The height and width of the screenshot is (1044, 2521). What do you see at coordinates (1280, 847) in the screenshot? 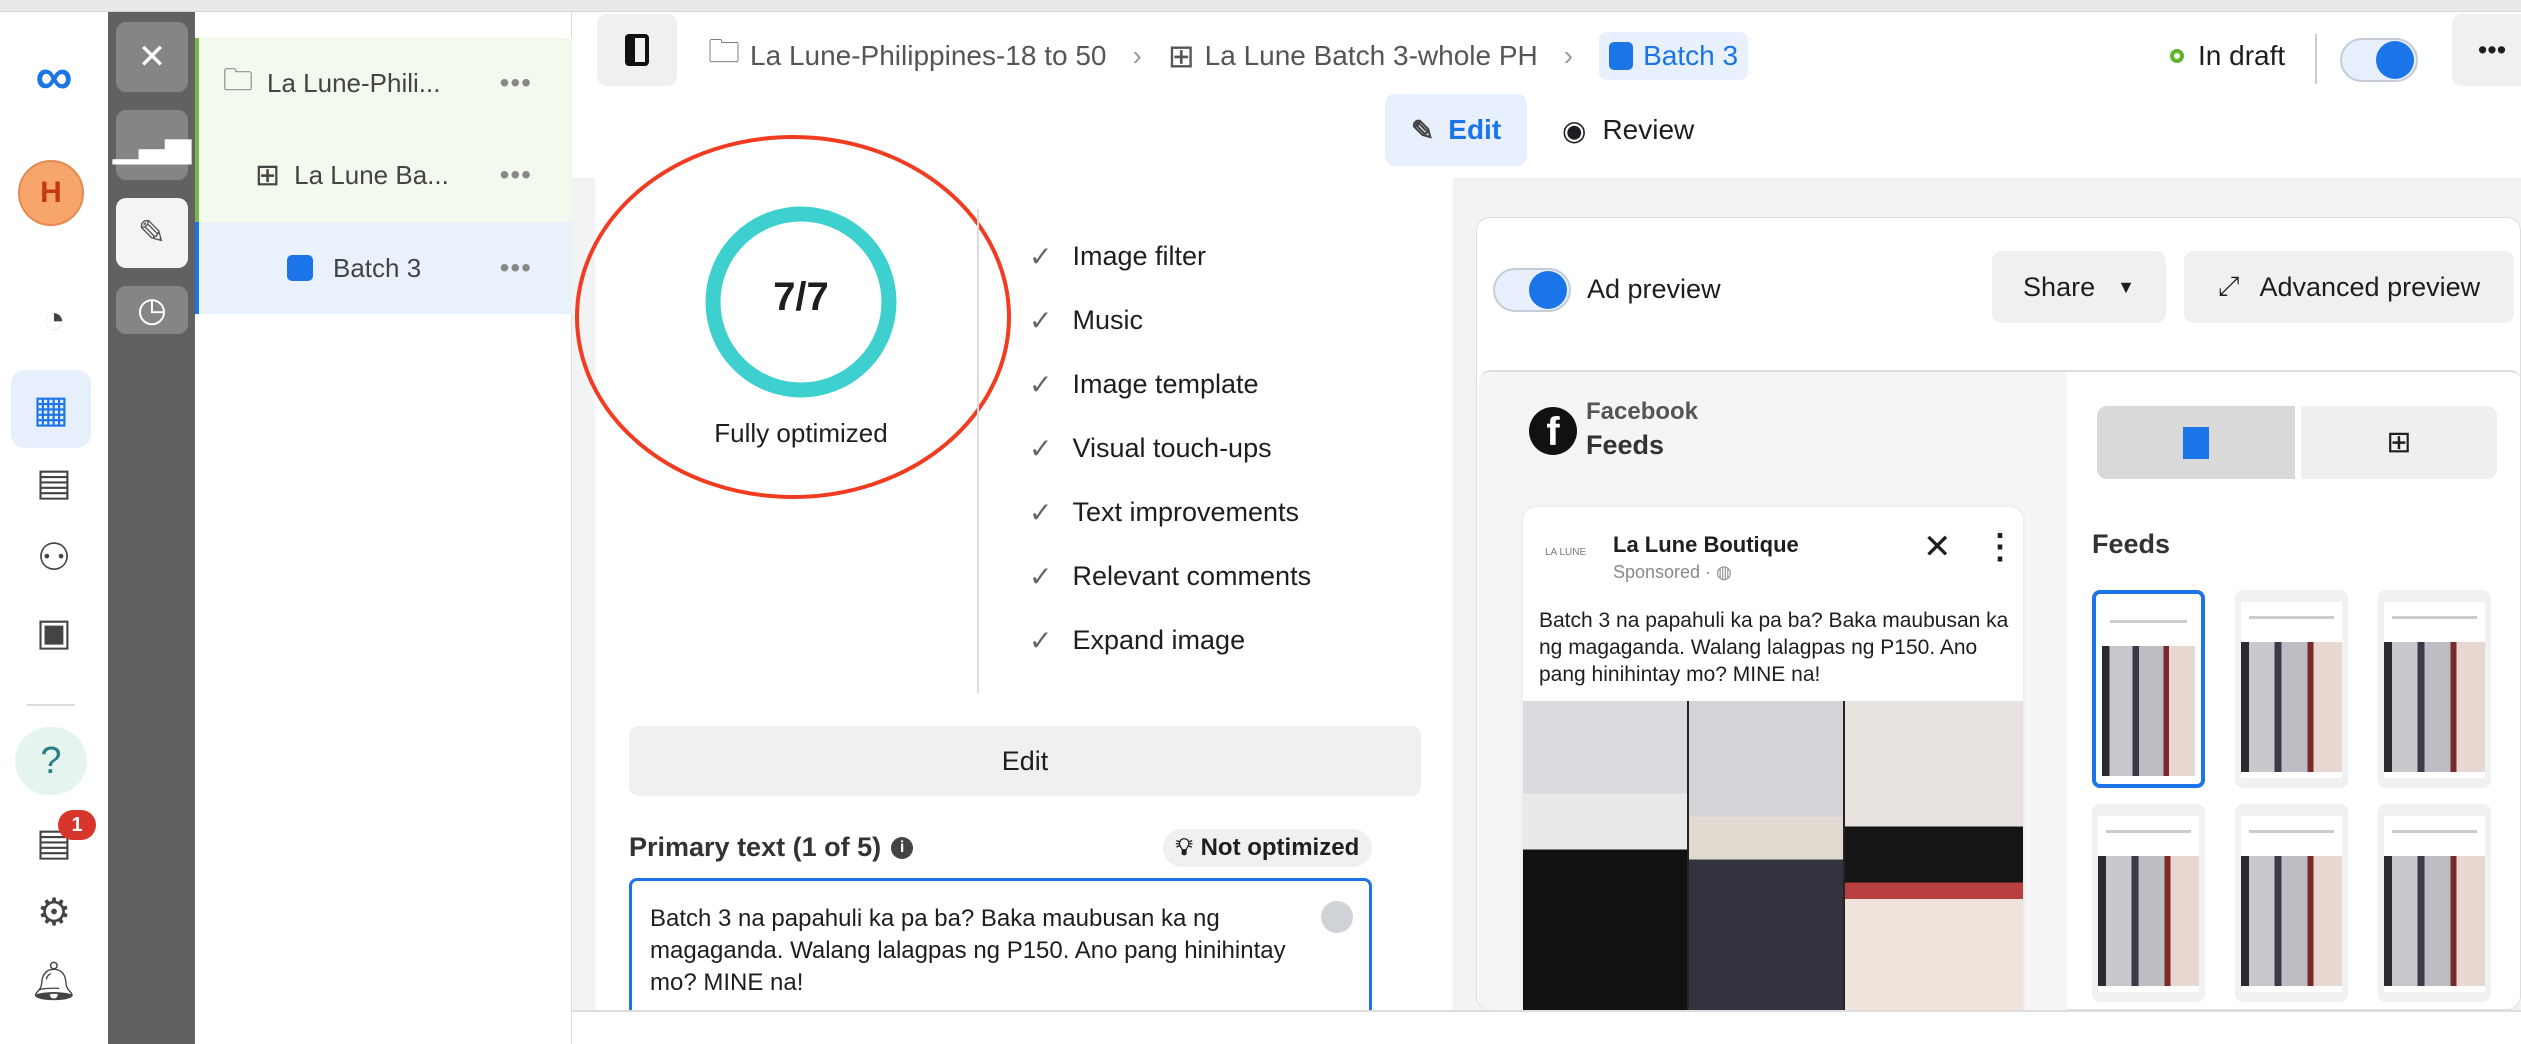
I see `badge-label: Not optimized` at bounding box center [1280, 847].